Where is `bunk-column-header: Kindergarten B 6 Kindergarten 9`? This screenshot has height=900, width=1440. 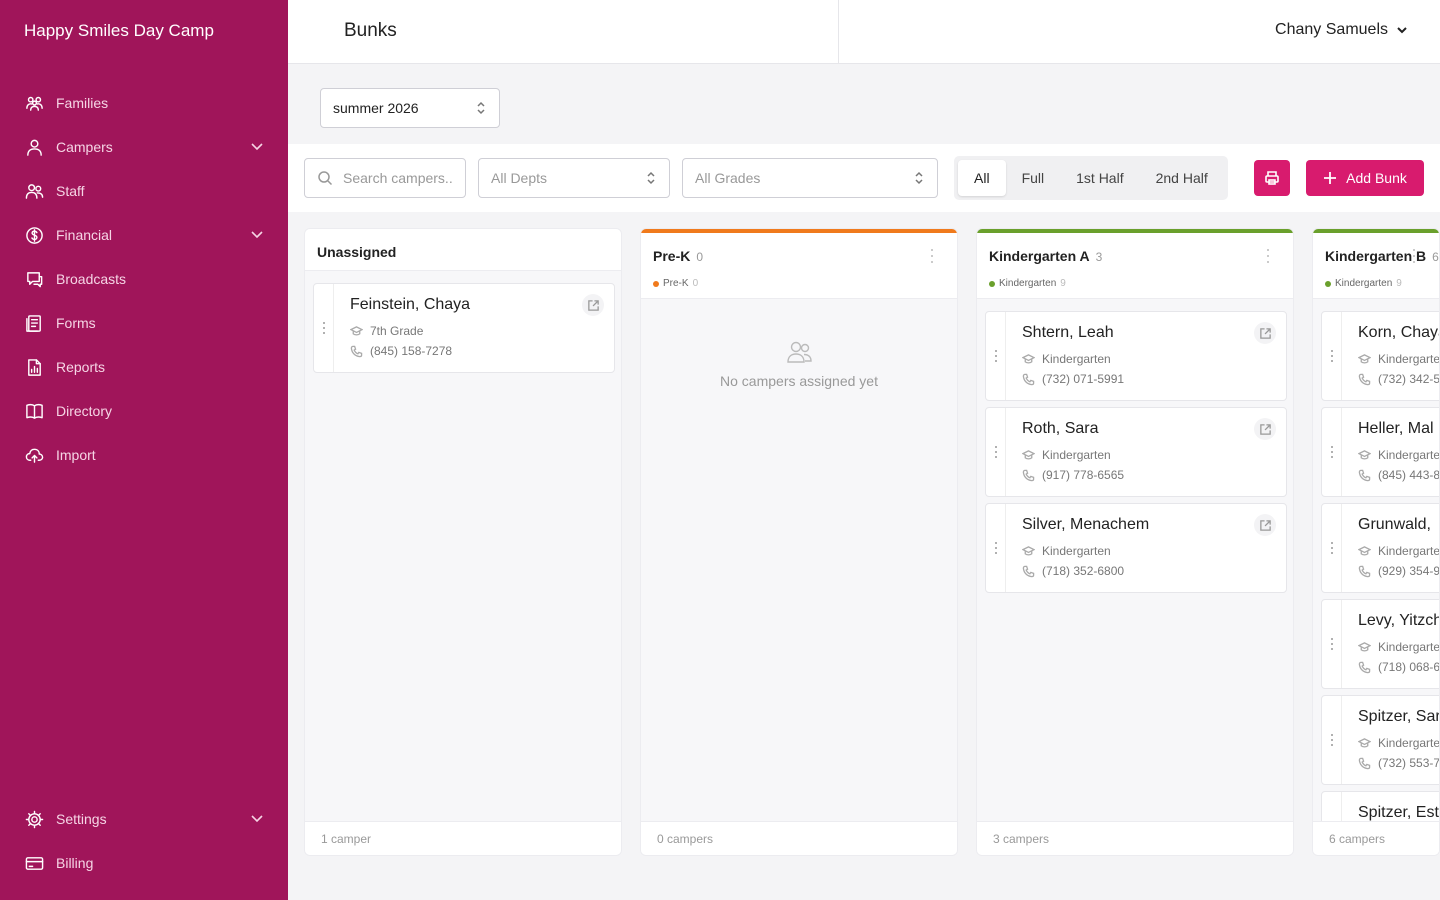
bunk-column-header: Kindergarten B 6 Kindergarten 9 is located at coordinates (1376, 264).